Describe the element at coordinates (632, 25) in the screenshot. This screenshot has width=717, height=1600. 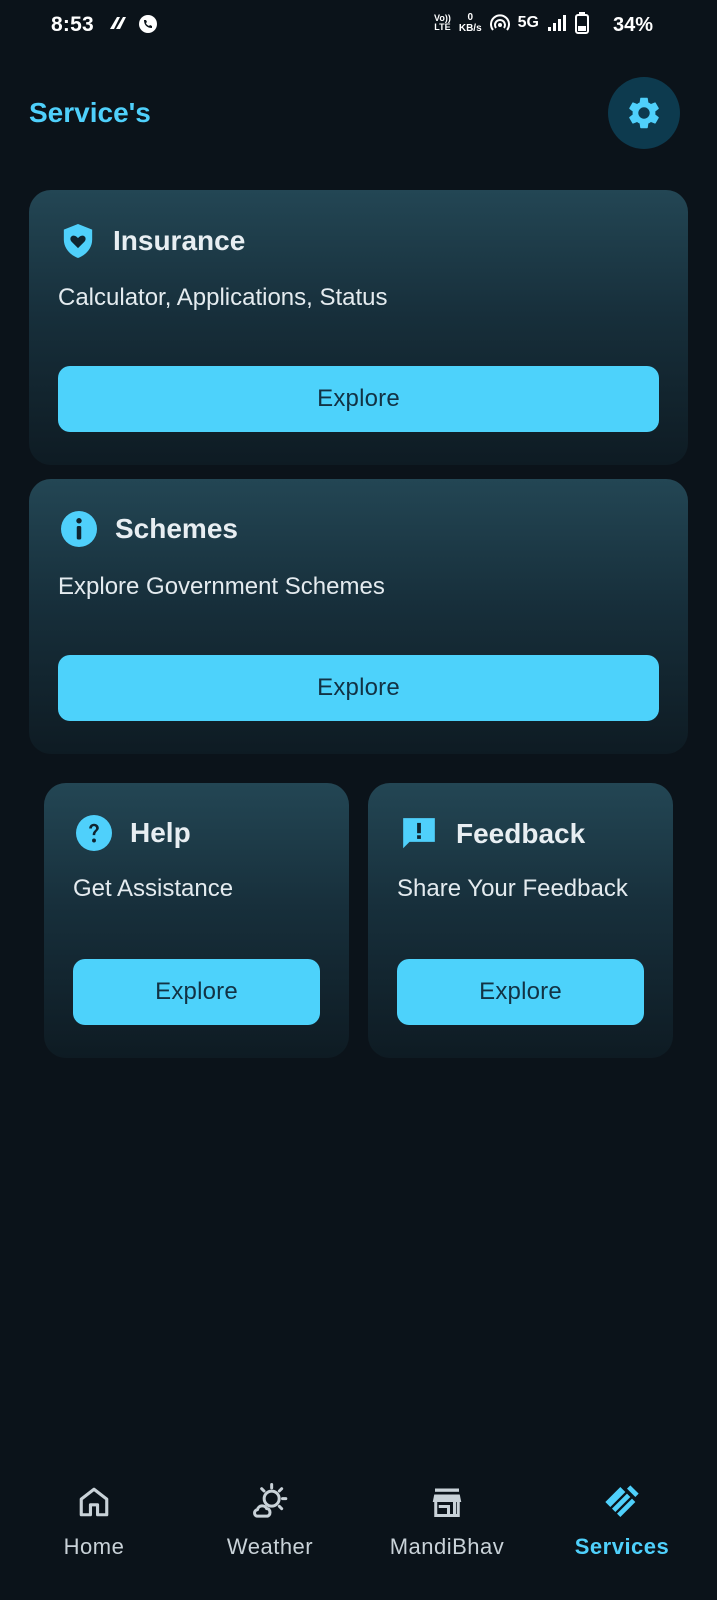
I see `battery-percent: 34%` at that location.